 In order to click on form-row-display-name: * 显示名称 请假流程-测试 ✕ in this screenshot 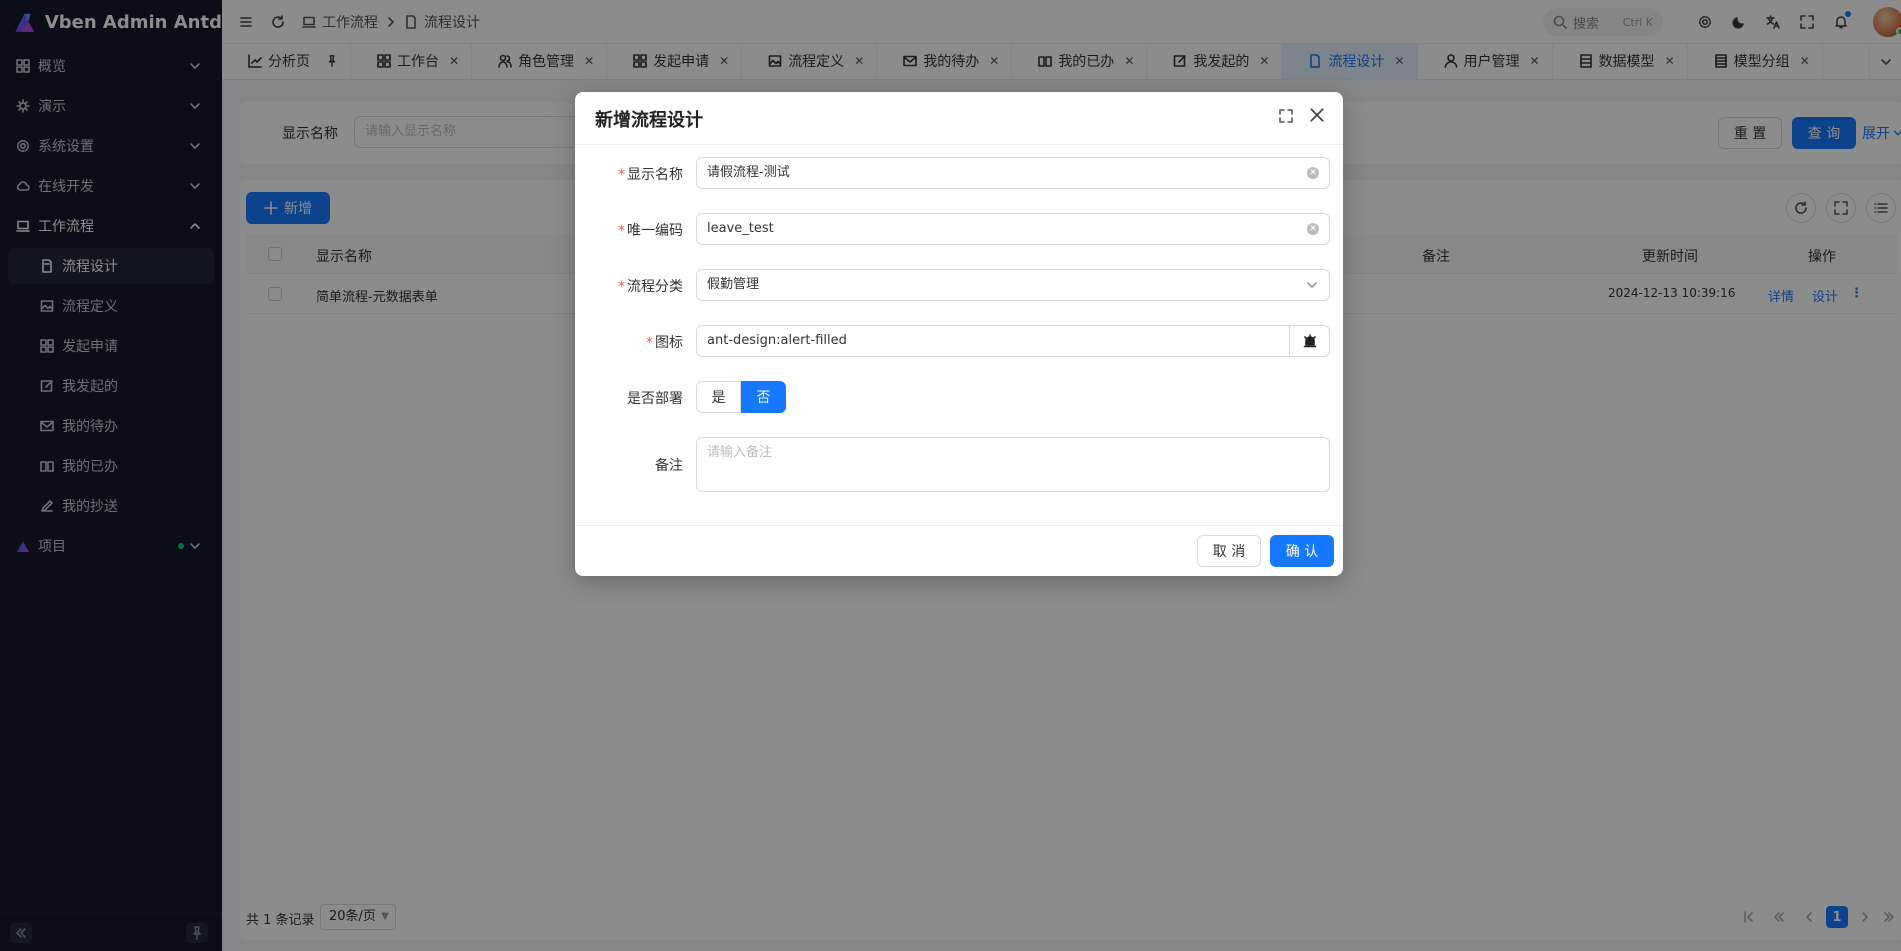, I will do `click(959, 173)`.